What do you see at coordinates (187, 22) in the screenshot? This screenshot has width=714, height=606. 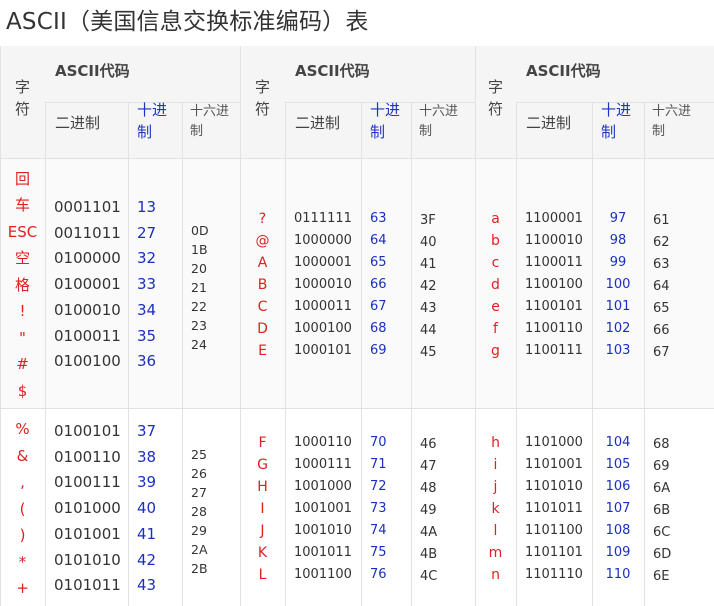 I see `page-title: ASCII（美国信息交换标准编码）表` at bounding box center [187, 22].